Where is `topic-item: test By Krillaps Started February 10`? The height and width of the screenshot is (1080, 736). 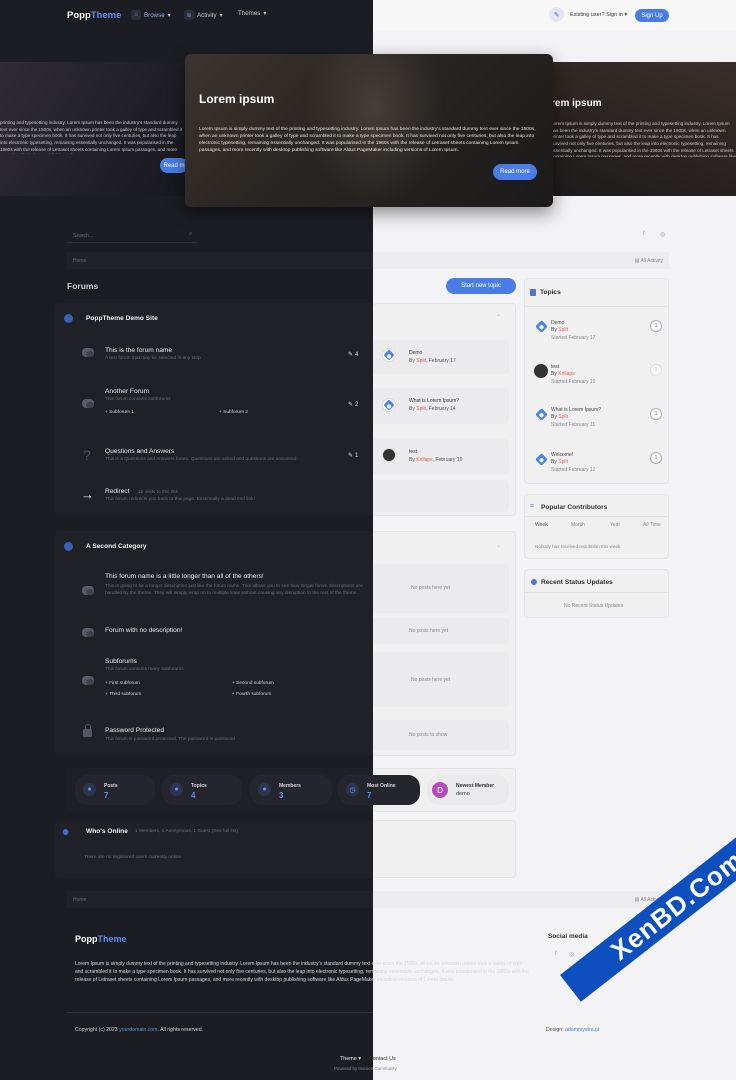
topic-item: test By Krillaps Started February 10 is located at coordinates (573, 375).